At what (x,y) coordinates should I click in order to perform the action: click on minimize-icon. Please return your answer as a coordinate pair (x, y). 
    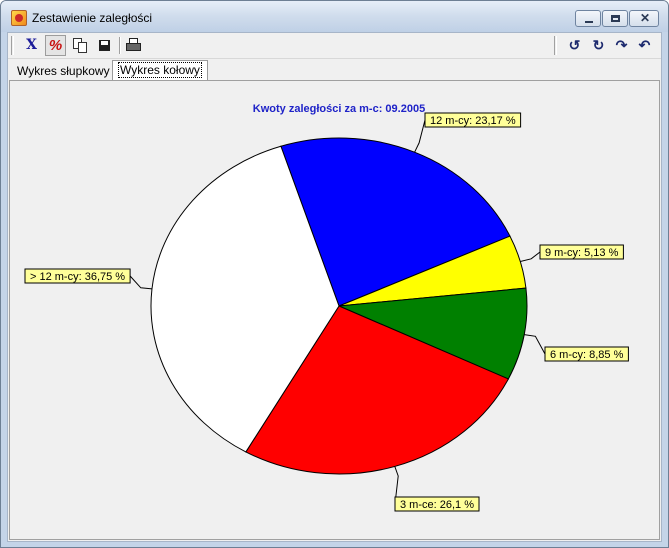
    Looking at the image, I should click on (589, 22).